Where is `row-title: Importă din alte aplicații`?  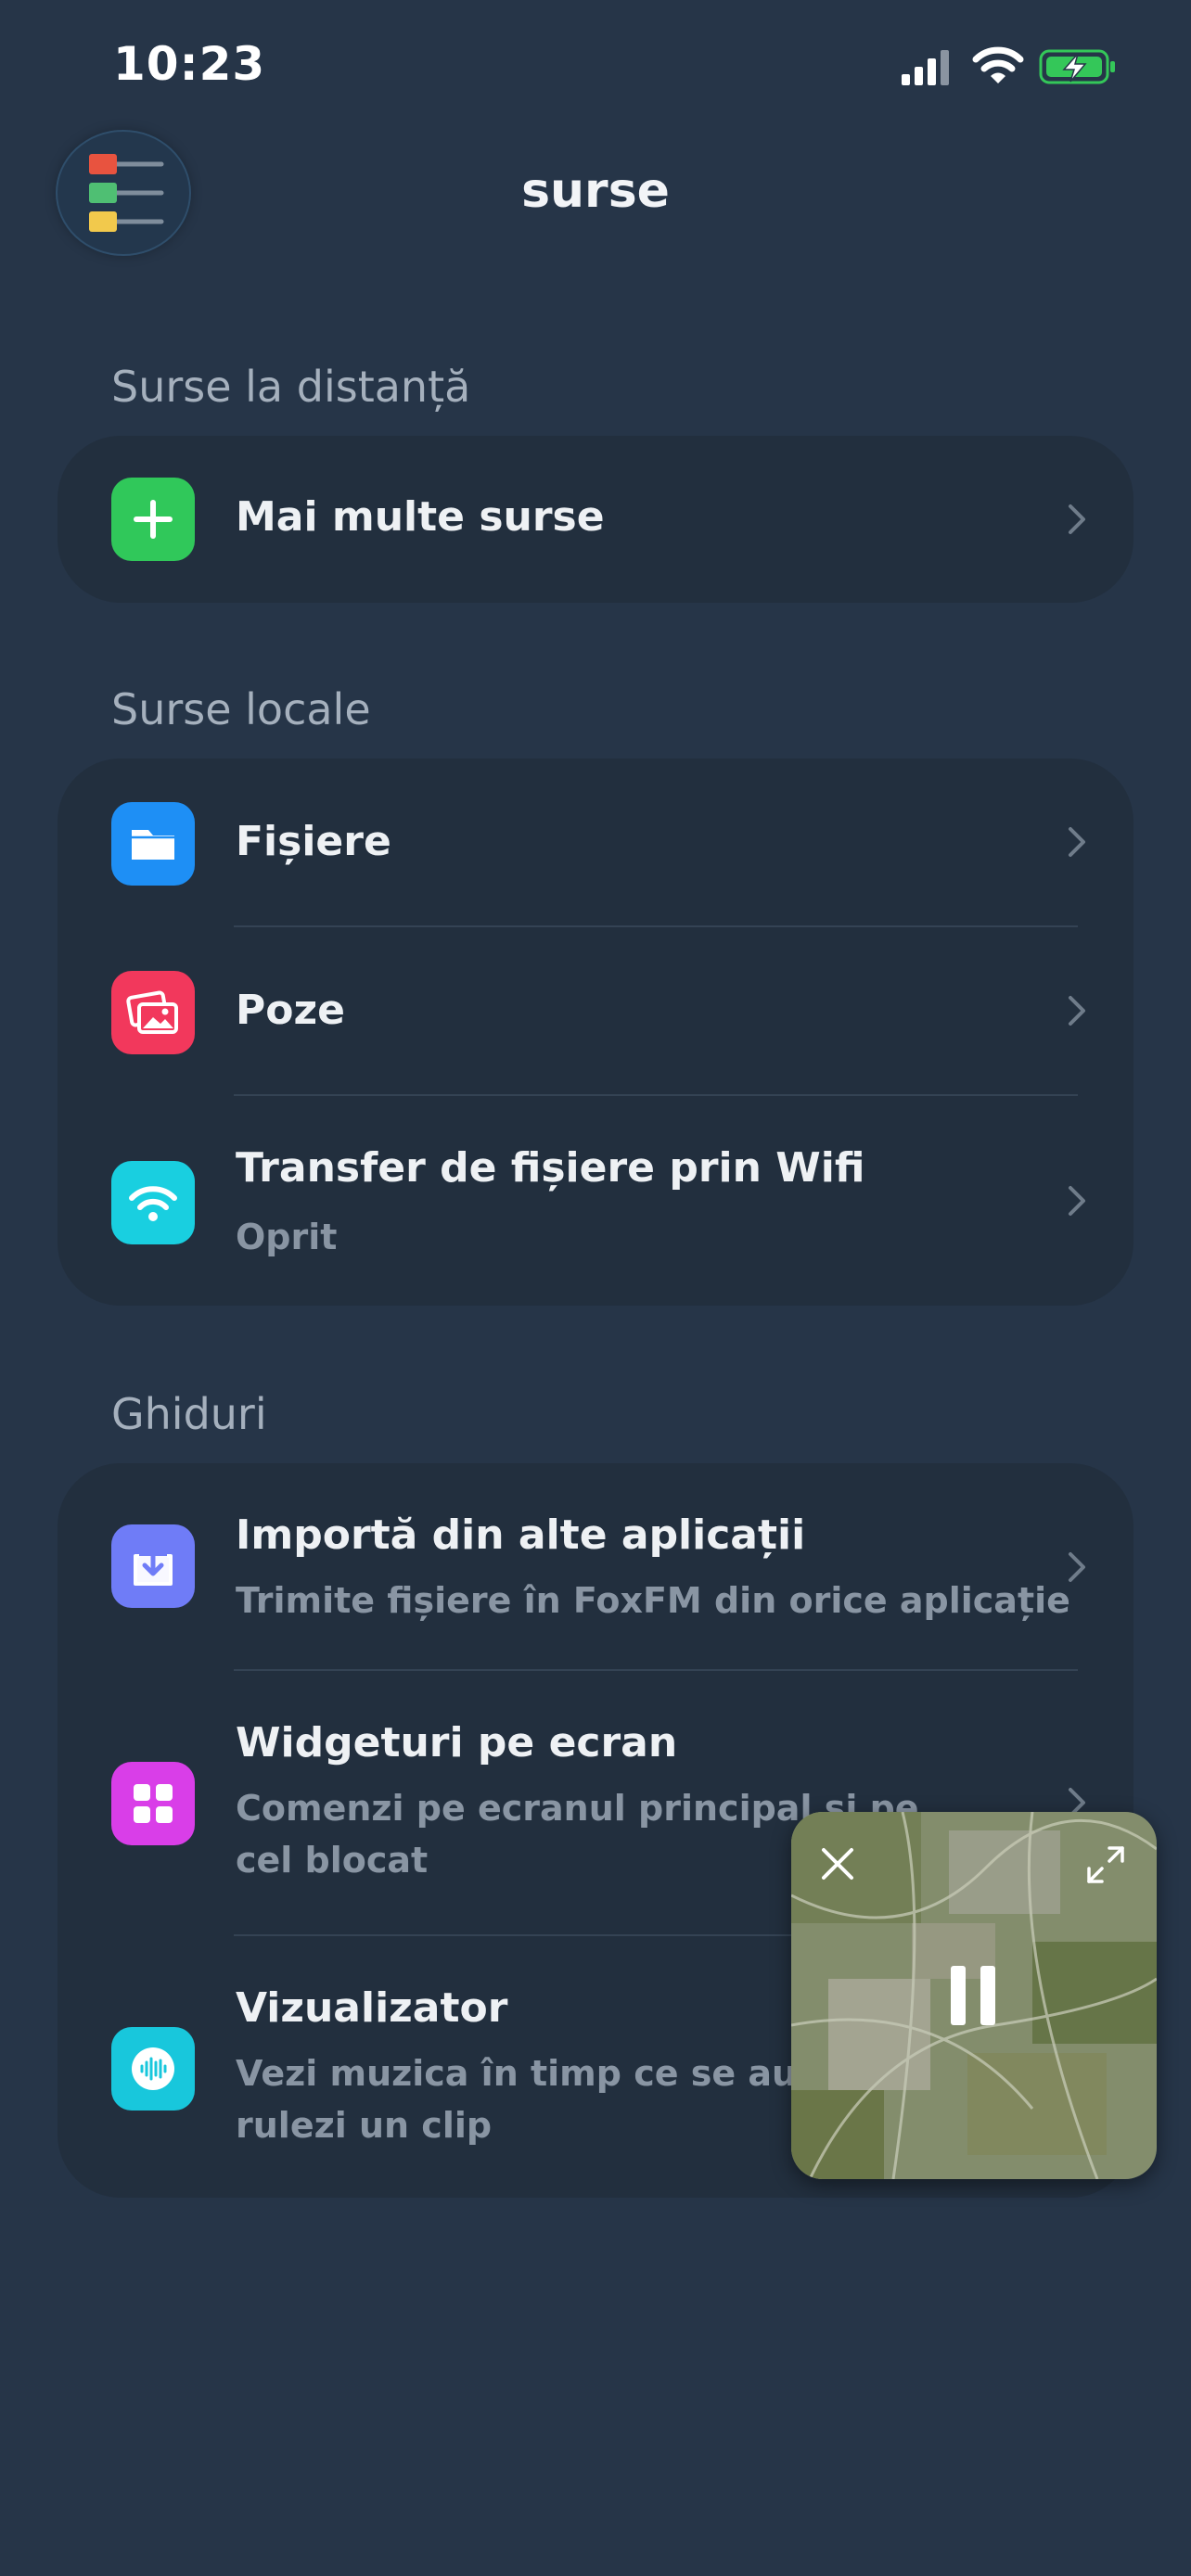
row-title: Importă din alte aplicații is located at coordinates (521, 1535).